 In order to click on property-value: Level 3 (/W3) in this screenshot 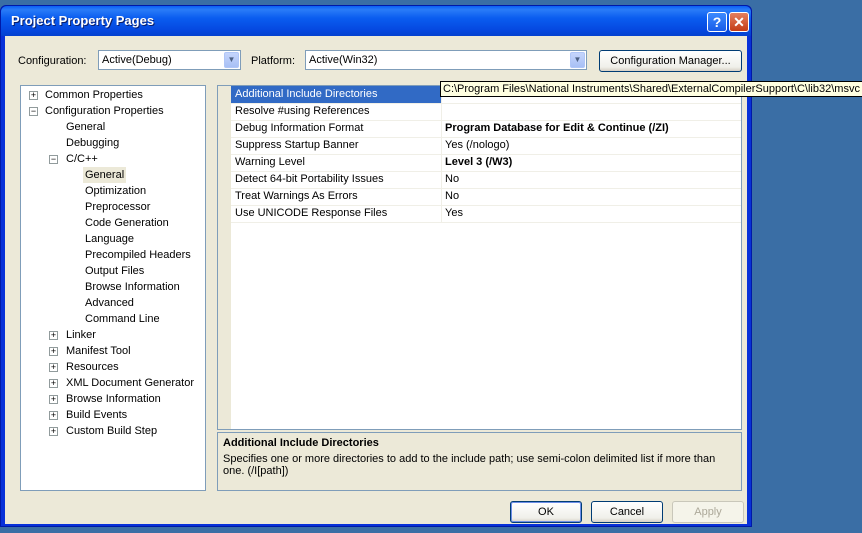, I will do `click(478, 162)`.